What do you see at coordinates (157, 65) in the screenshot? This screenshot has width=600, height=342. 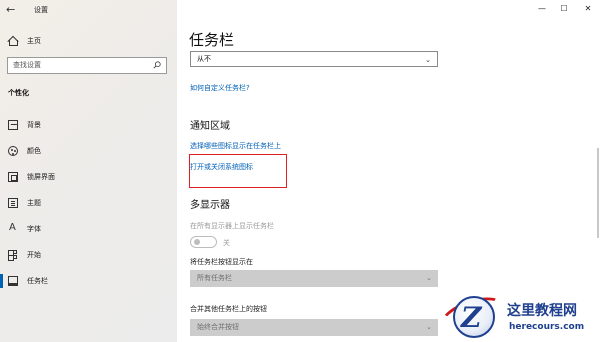 I see `search-icon` at bounding box center [157, 65].